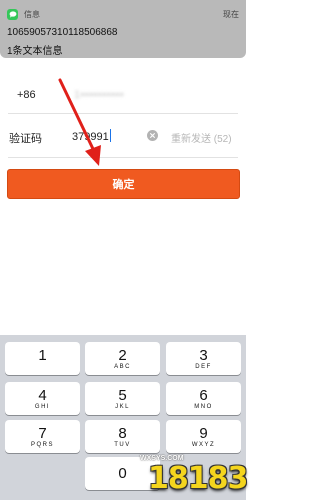 This screenshot has width=320, height=500. Describe the element at coordinates (123, 29) in the screenshot. I see `message-notification: 信息 现在 10659057310118506868 1条文本信息` at that location.